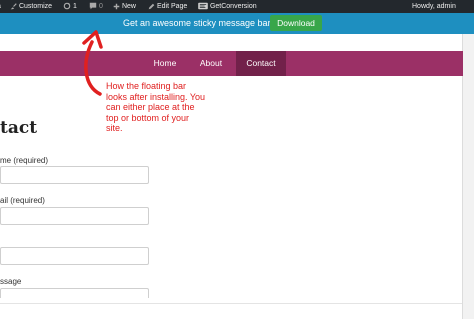 Image resolution: width=474 pixels, height=319 pixels. I want to click on comments-link: 0, so click(96, 6).